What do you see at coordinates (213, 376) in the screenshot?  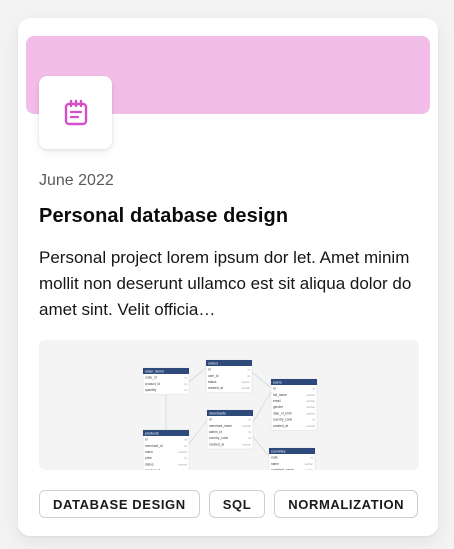 I see `field-name: user_id` at bounding box center [213, 376].